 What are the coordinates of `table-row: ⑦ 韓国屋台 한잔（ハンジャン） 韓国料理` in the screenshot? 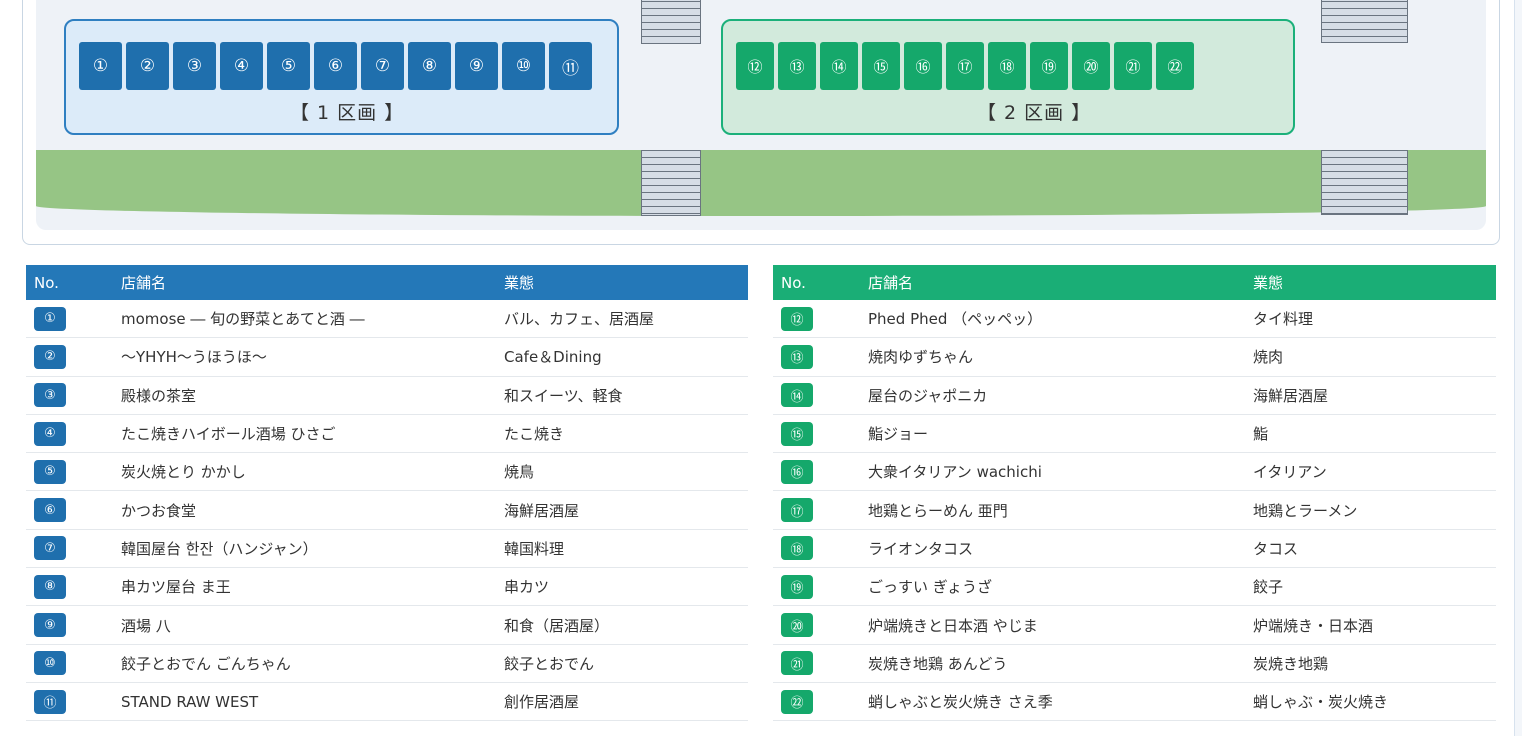 It's located at (387, 549).